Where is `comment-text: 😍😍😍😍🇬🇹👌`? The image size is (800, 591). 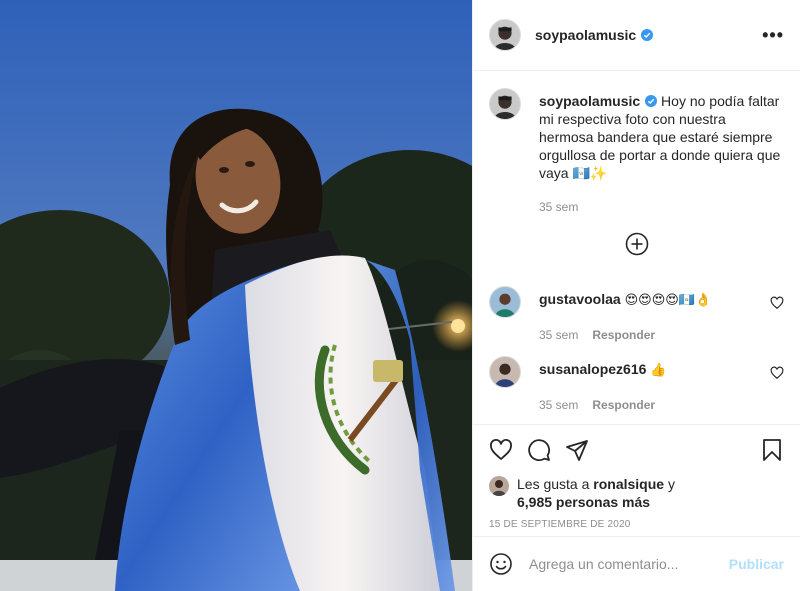 comment-text: 😍😍😍😍🇬🇹👌 is located at coordinates (668, 300).